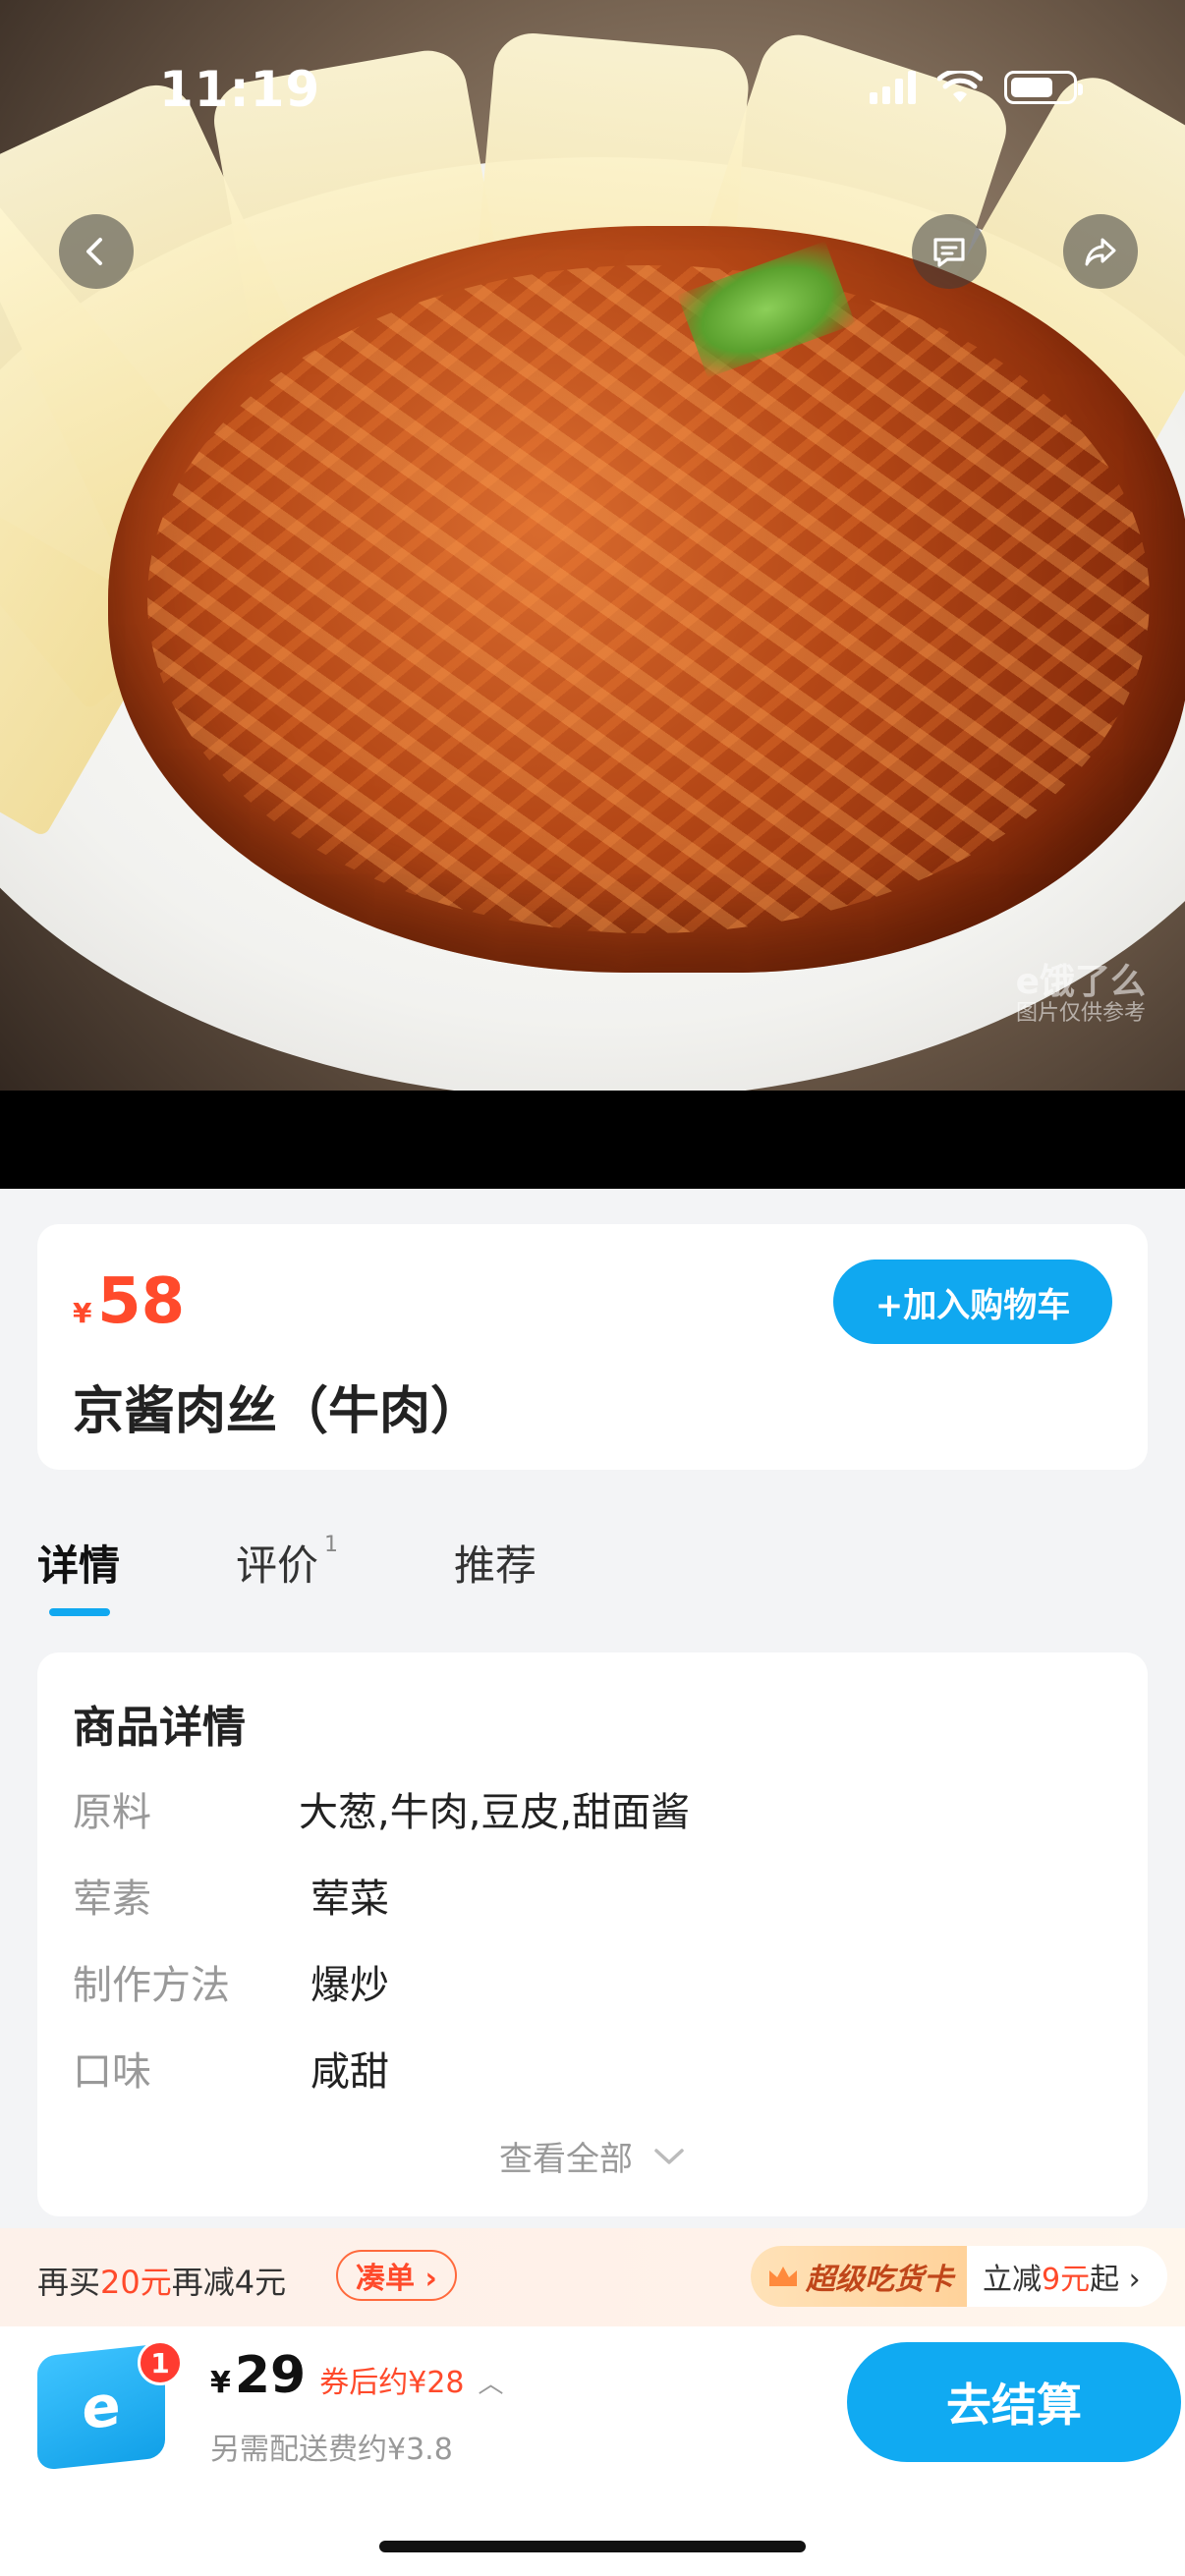  What do you see at coordinates (69, 2282) in the screenshot?
I see `promo-prefix: 再买` at bounding box center [69, 2282].